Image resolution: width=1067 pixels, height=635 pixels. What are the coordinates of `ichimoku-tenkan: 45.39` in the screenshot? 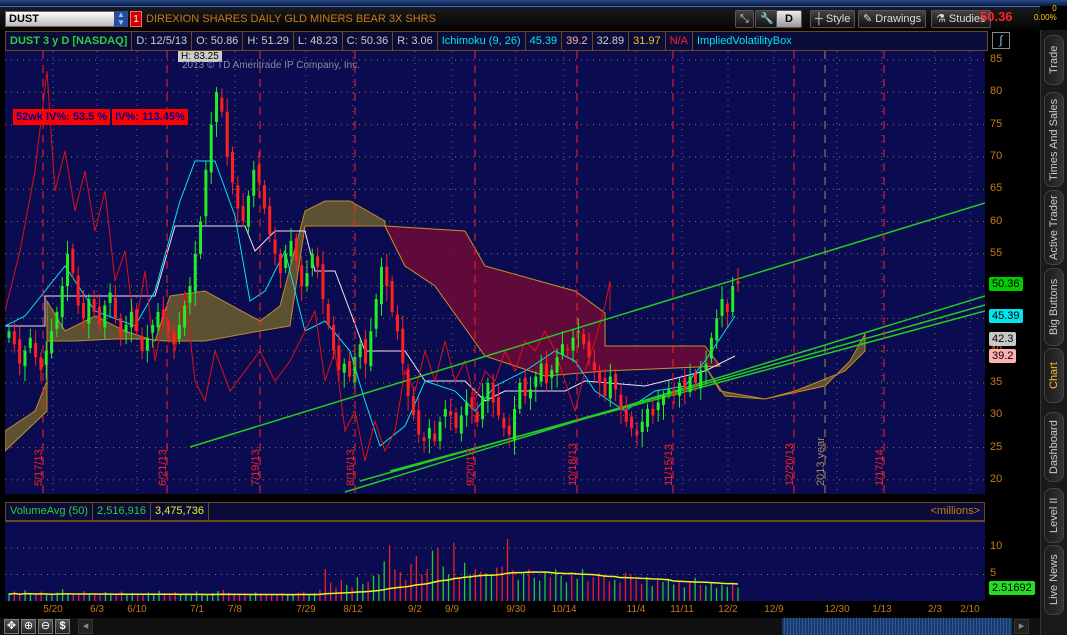 It's located at (544, 41).